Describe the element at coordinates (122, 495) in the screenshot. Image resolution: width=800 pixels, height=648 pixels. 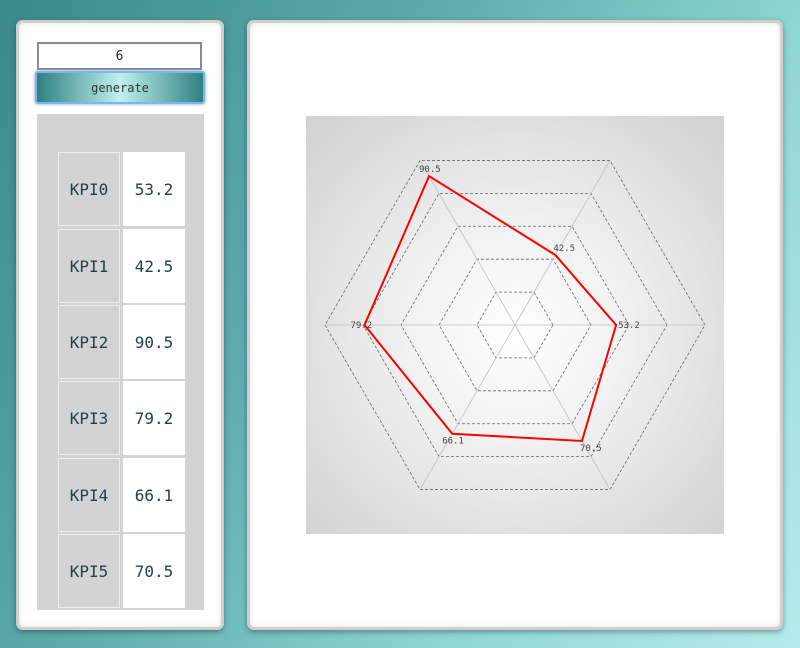
I see `kpi-row: KPI4 66.1` at that location.